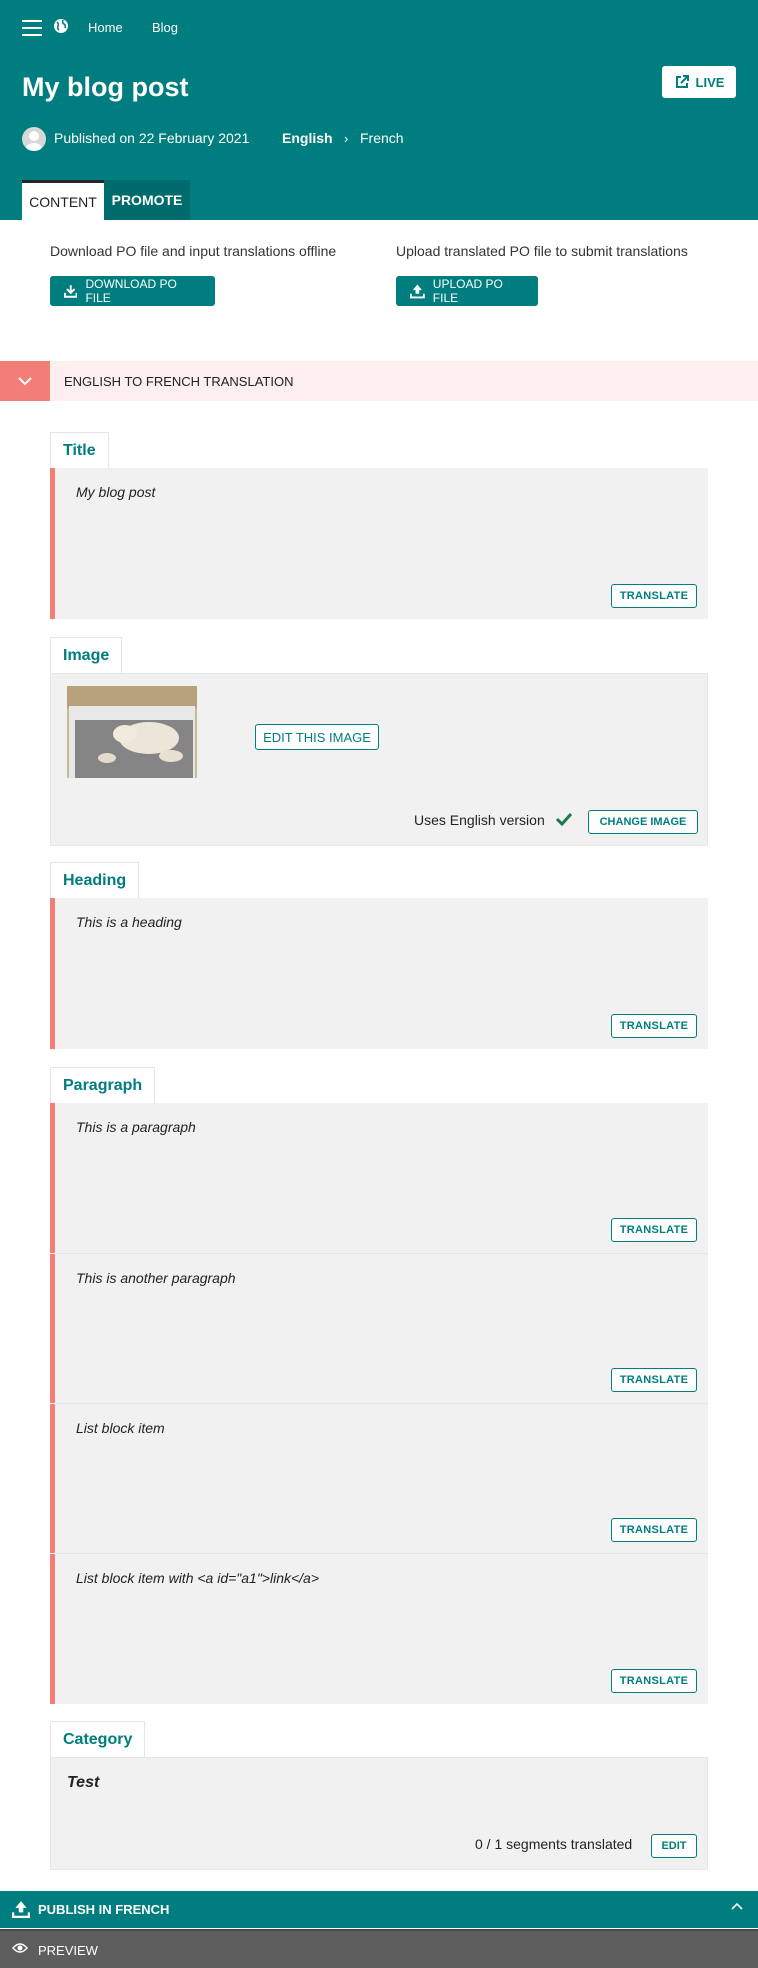 This screenshot has height=1968, width=758. Describe the element at coordinates (165, 27) in the screenshot. I see `breadcrumb-blog: Blog` at that location.